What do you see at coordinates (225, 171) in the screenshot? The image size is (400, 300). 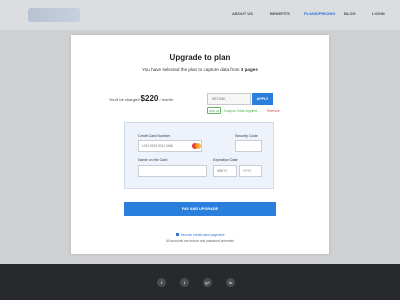 I see `exp-month-field` at bounding box center [225, 171].